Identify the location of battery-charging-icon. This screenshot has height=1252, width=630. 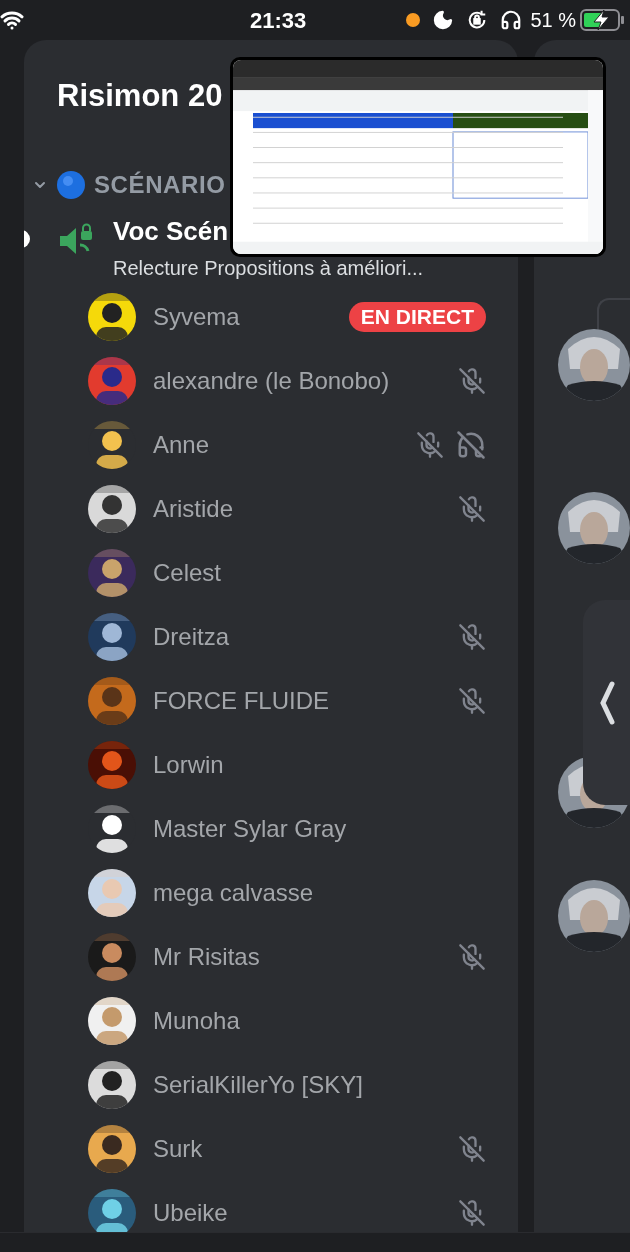
(603, 20).